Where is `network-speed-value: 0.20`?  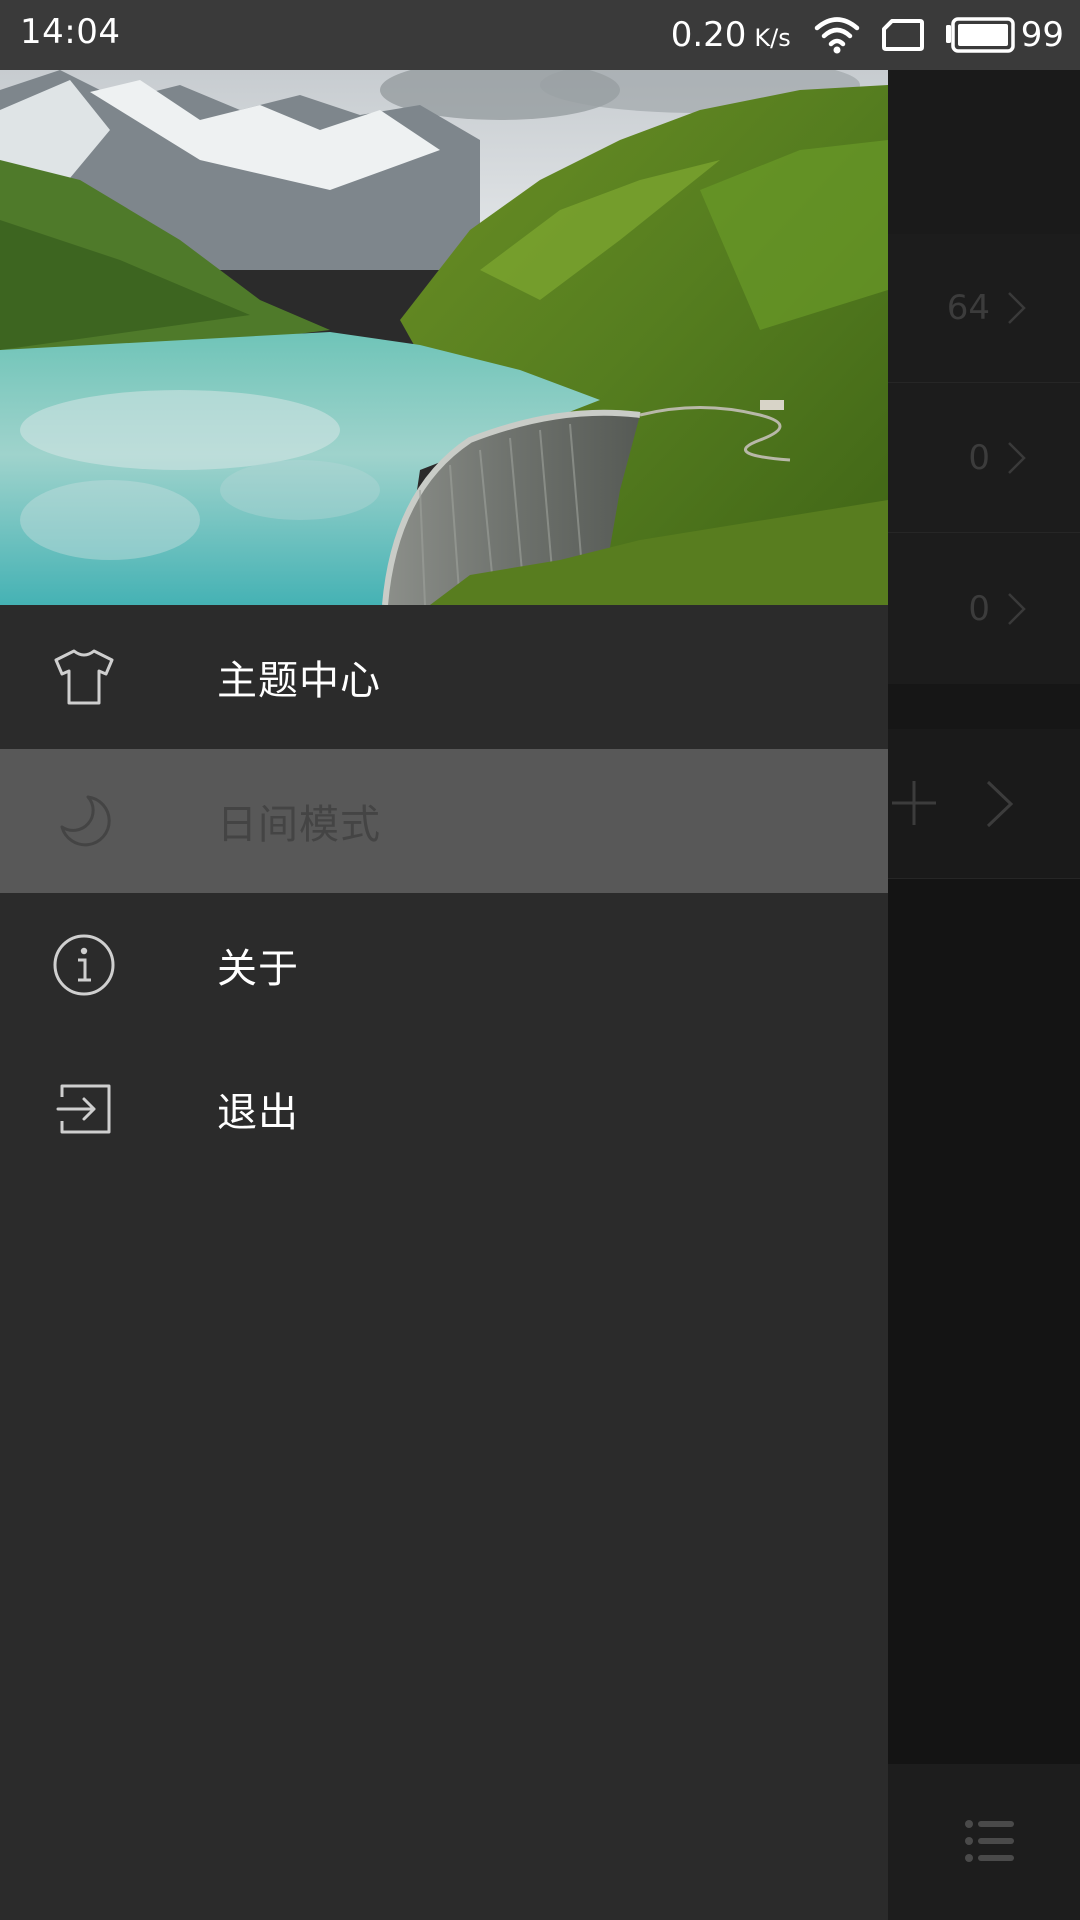 network-speed-value: 0.20 is located at coordinates (708, 35).